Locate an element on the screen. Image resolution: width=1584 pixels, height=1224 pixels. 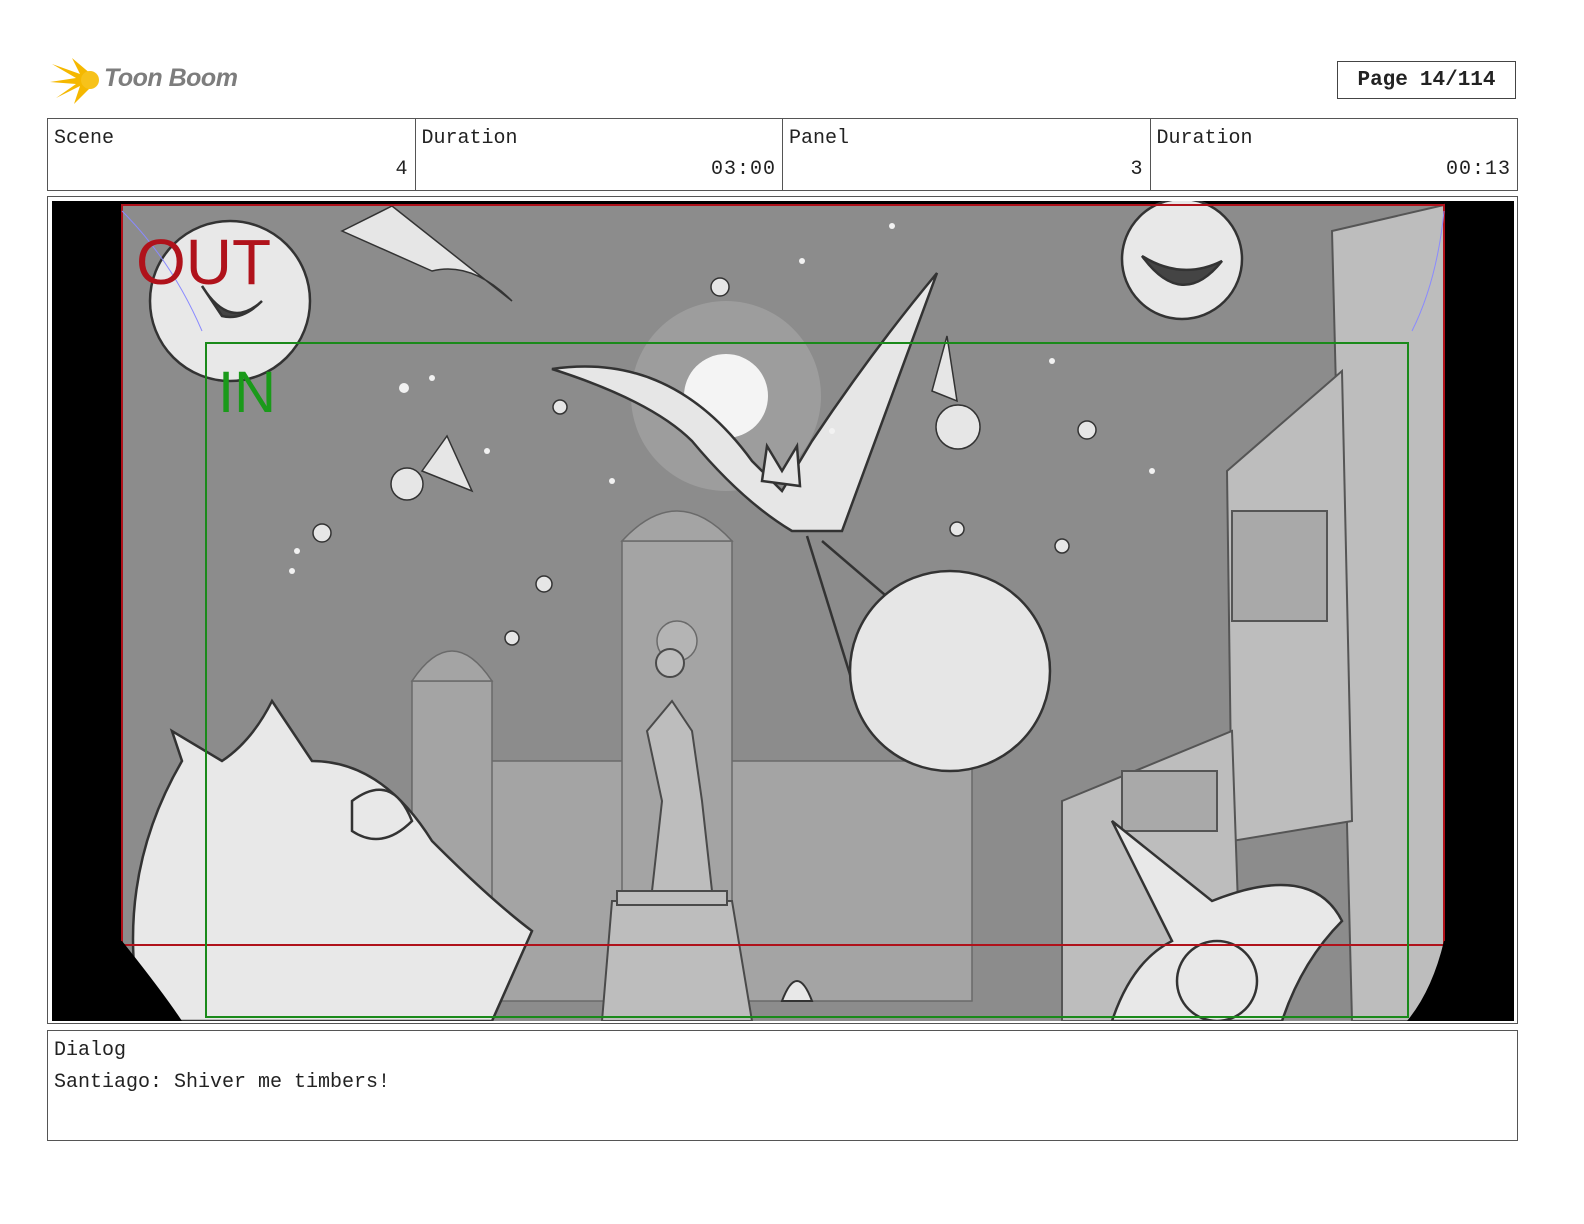
page-label: Page is located at coordinates (1382, 80).